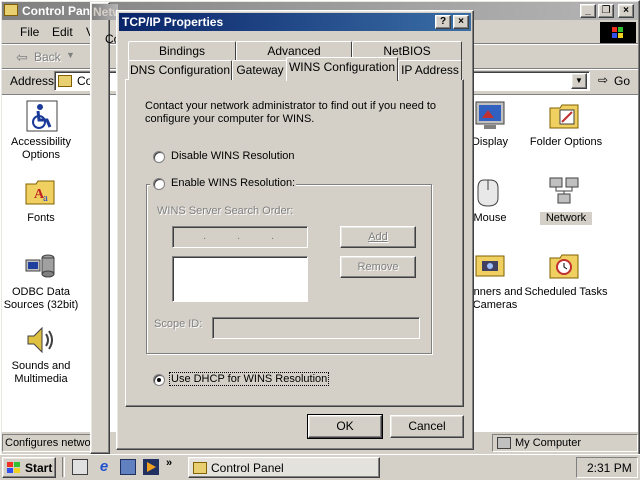  What do you see at coordinates (603, 80) in the screenshot?
I see `go-arrow-icon: ⇨` at bounding box center [603, 80].